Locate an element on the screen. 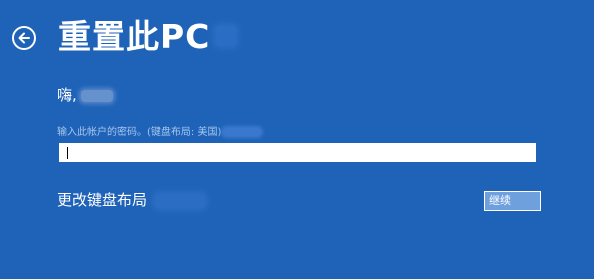 The height and width of the screenshot is (279, 594). password-prompt-row: 输入此帐户的密码。(键盘布局: 美国) is located at coordinates (159, 132).